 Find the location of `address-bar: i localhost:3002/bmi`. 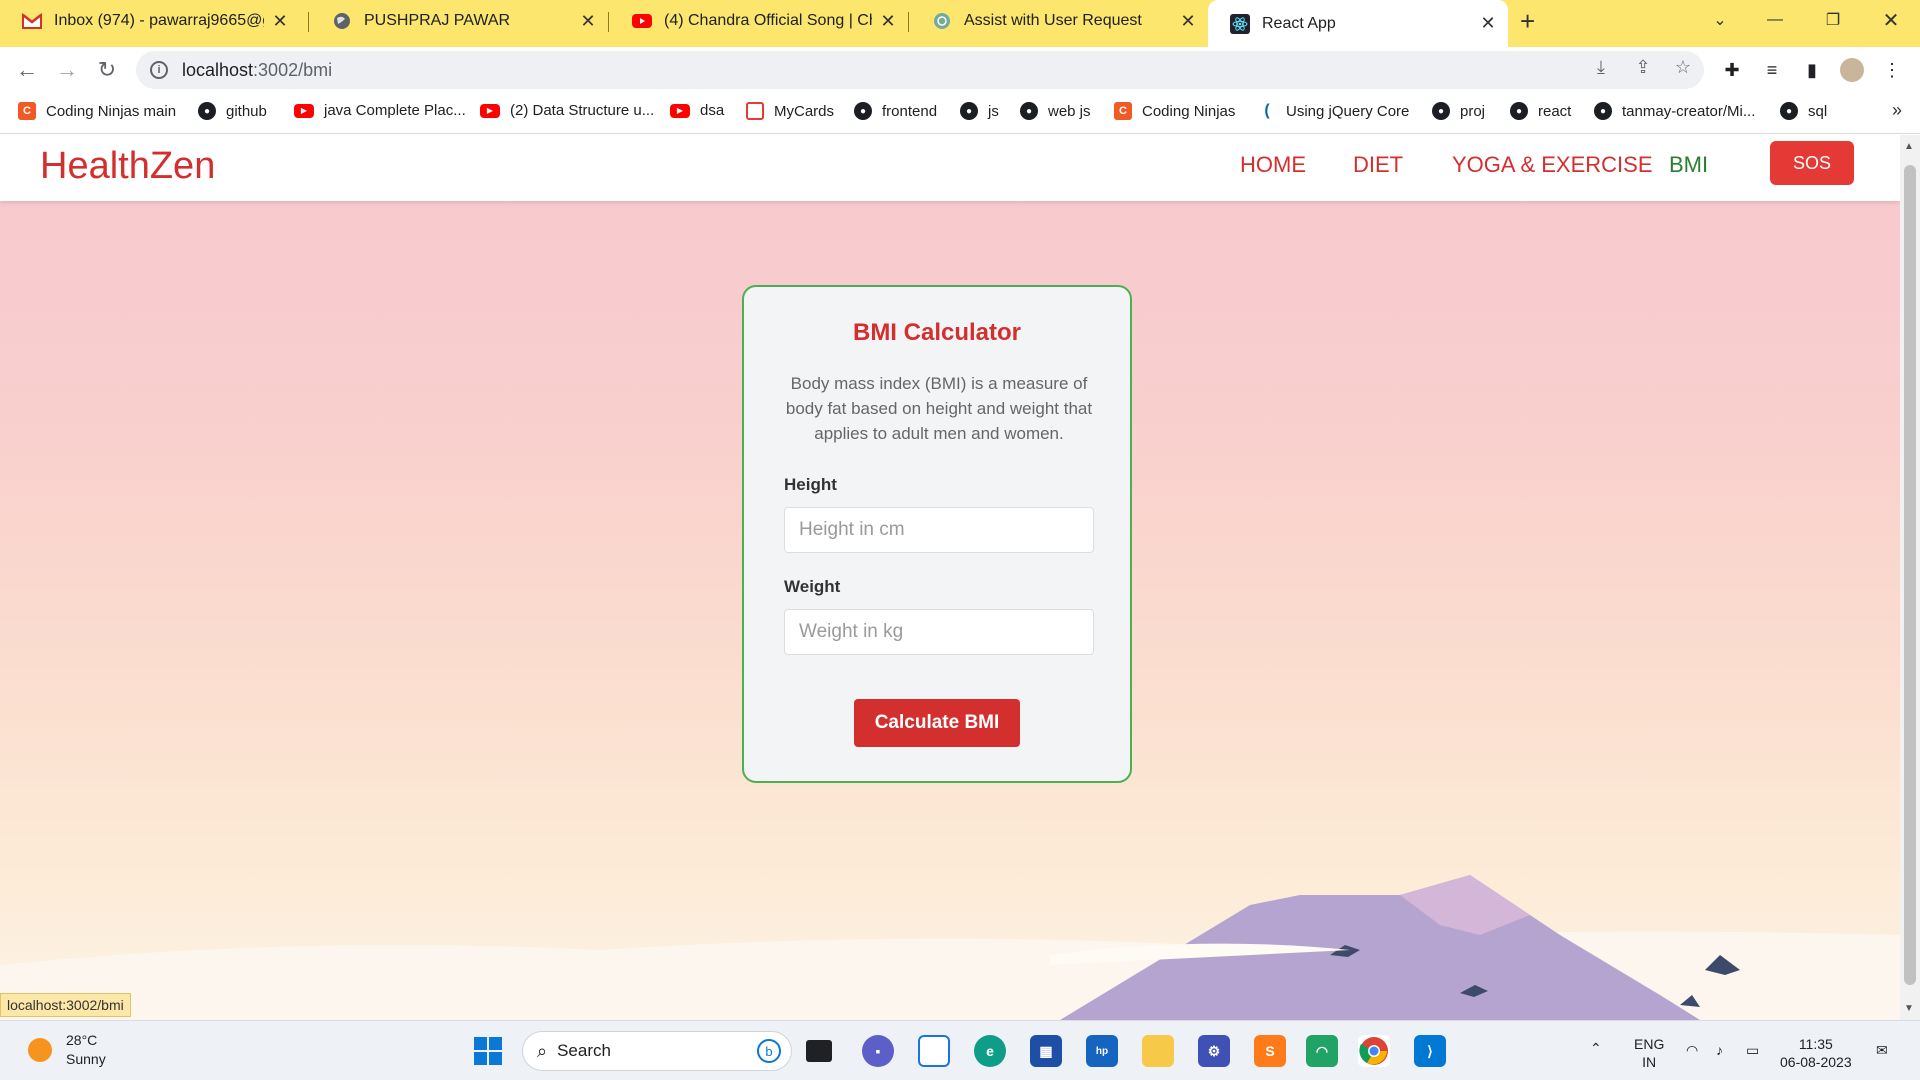

address-bar: i localhost:3002/bmi is located at coordinates (920, 70).